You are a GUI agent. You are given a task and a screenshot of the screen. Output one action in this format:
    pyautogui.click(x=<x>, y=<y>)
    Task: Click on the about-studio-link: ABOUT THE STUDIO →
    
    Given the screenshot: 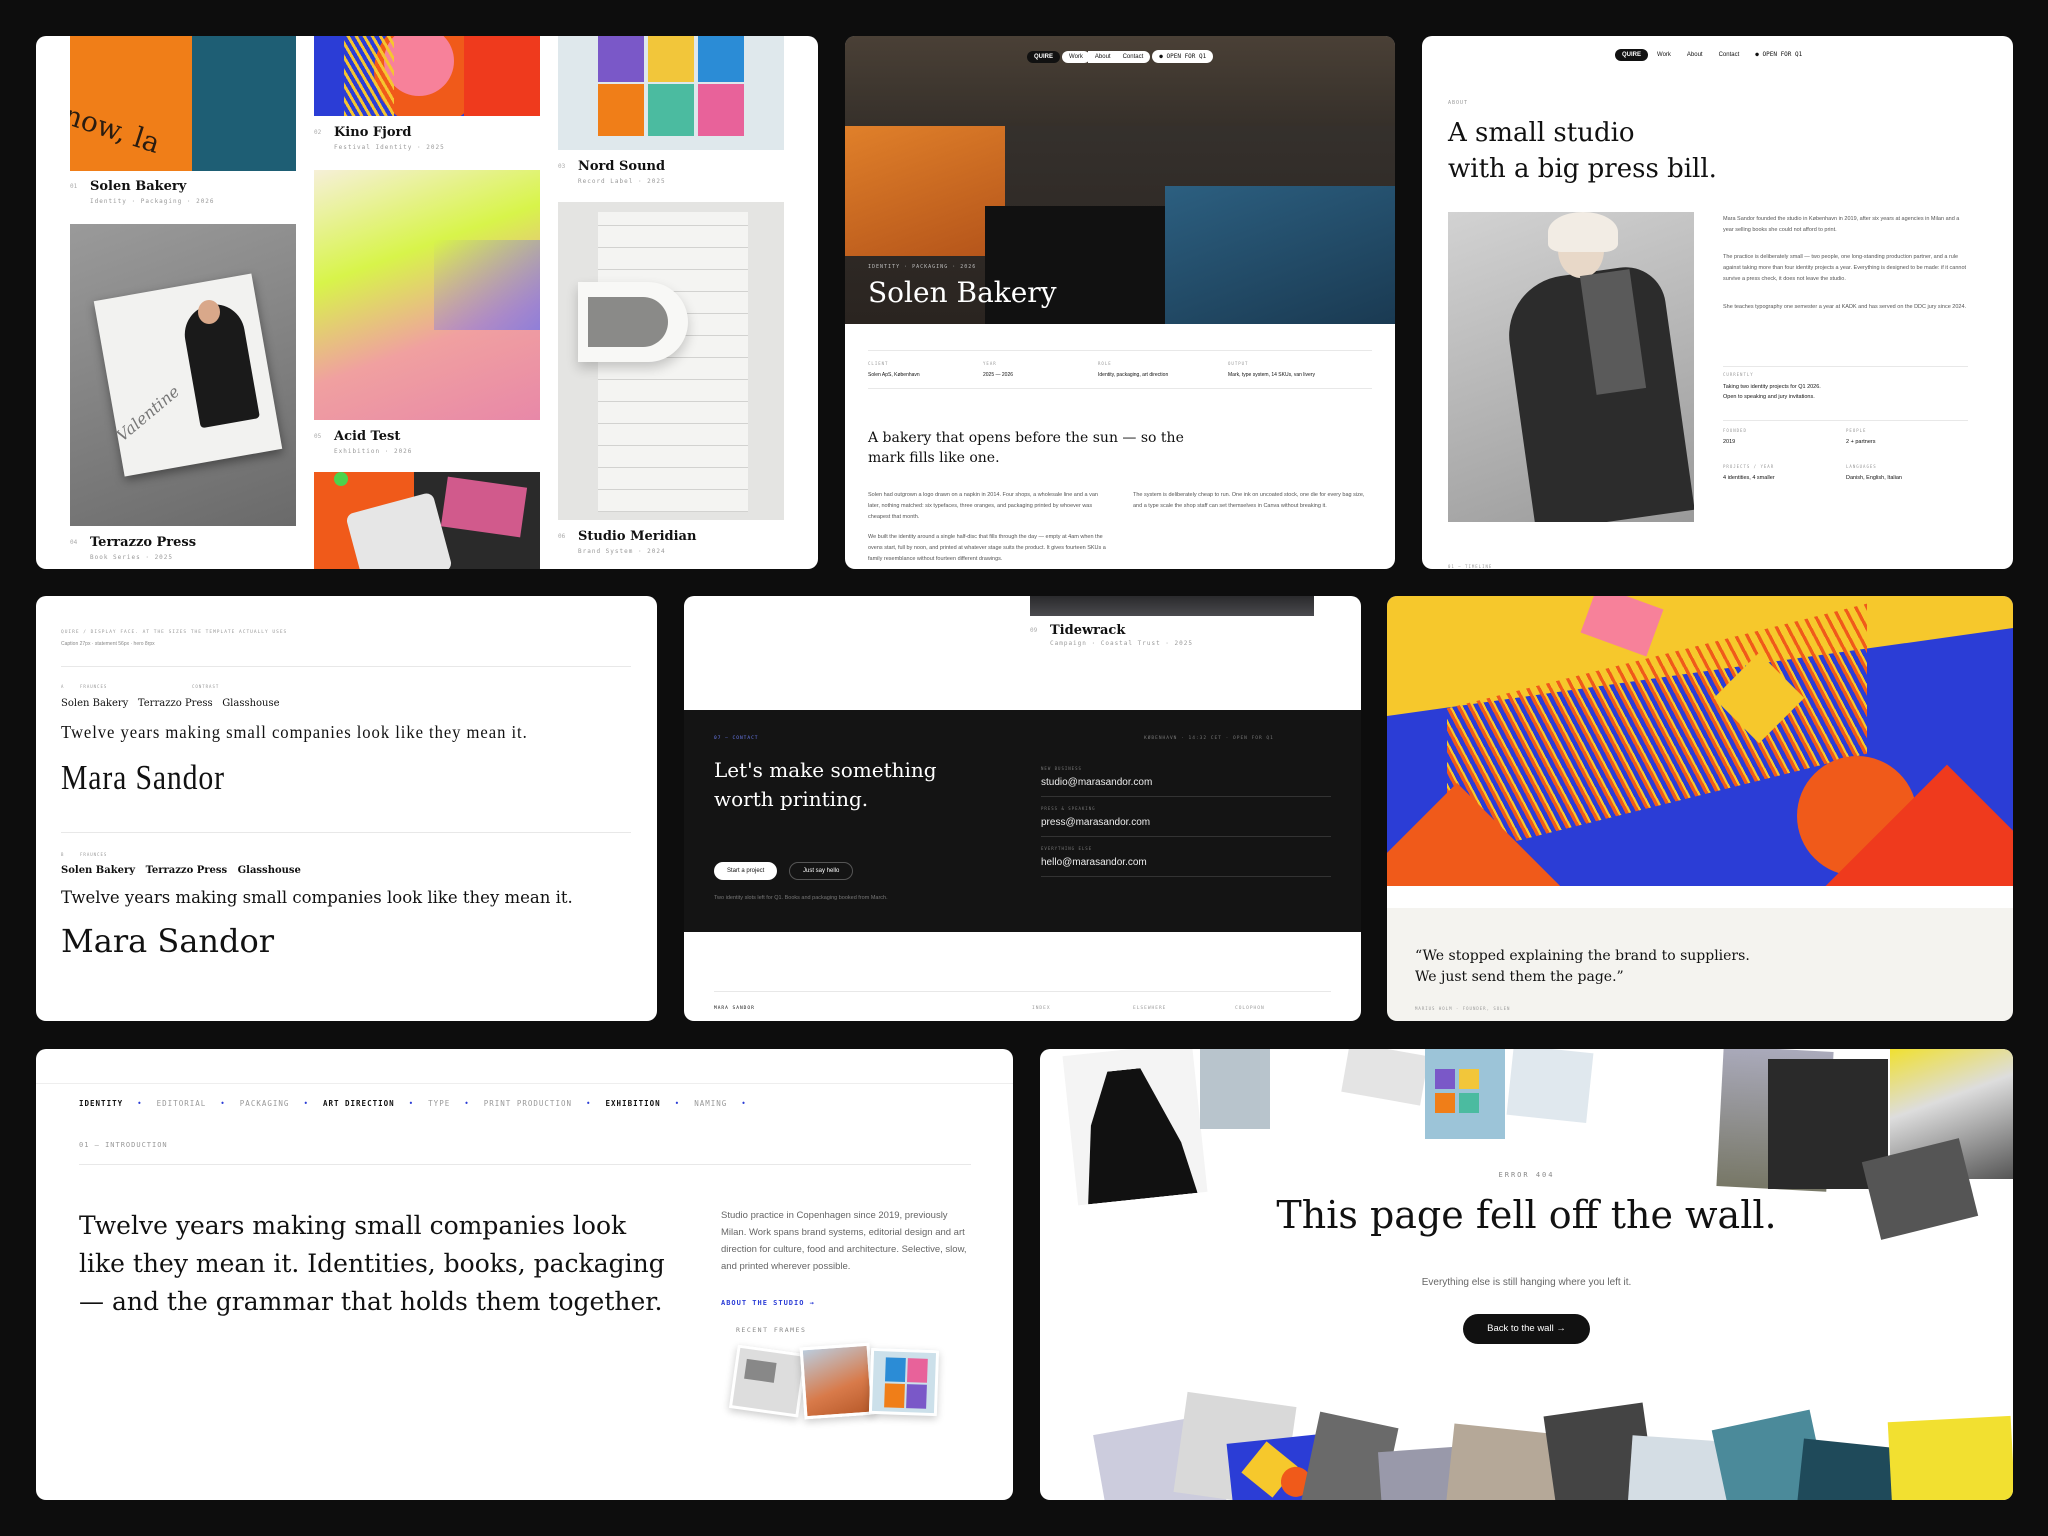 What is the action you would take?
    pyautogui.click(x=768, y=1303)
    